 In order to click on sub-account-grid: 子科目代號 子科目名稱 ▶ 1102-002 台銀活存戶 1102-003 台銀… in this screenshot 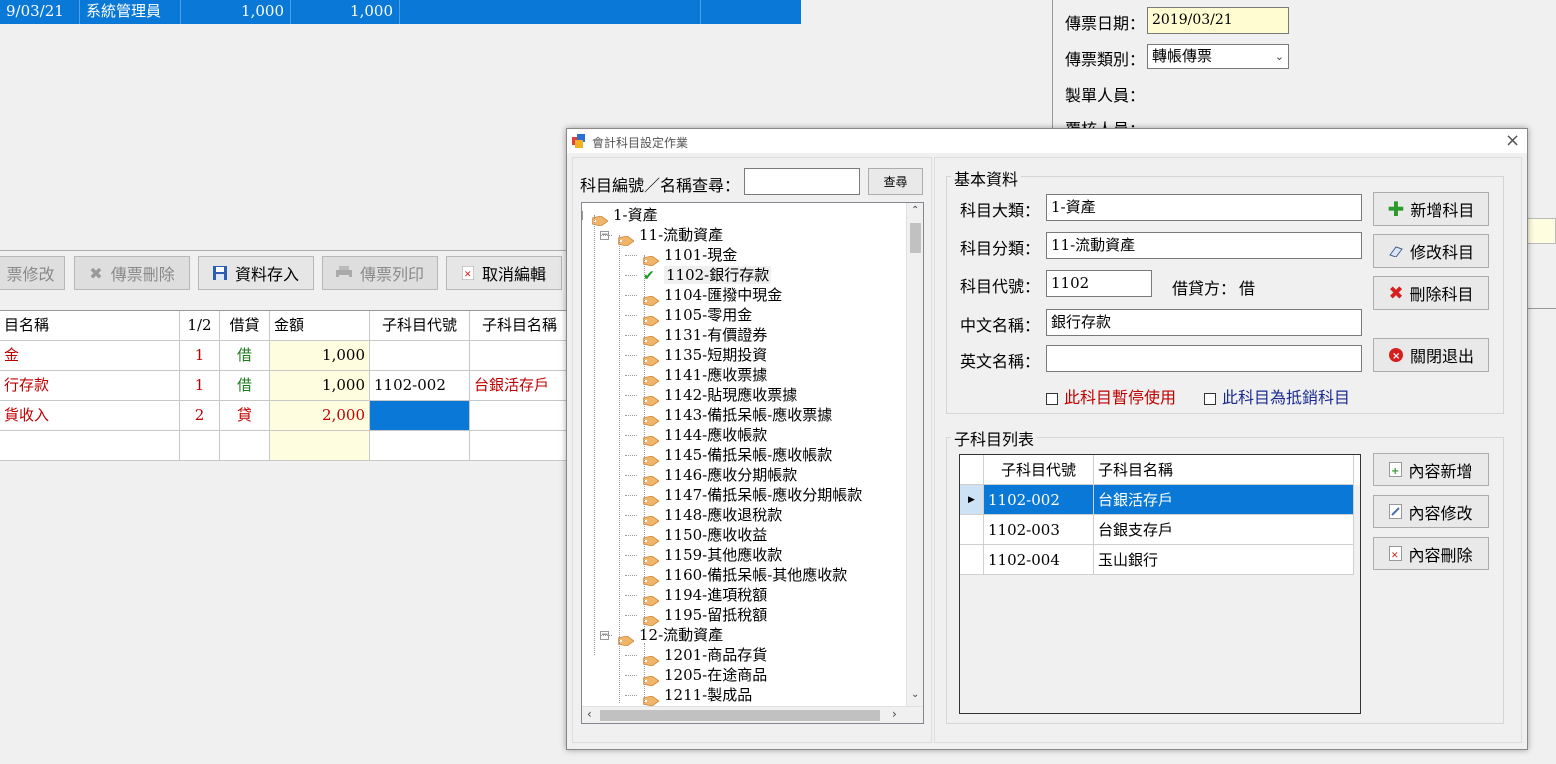, I will do `click(1160, 584)`.